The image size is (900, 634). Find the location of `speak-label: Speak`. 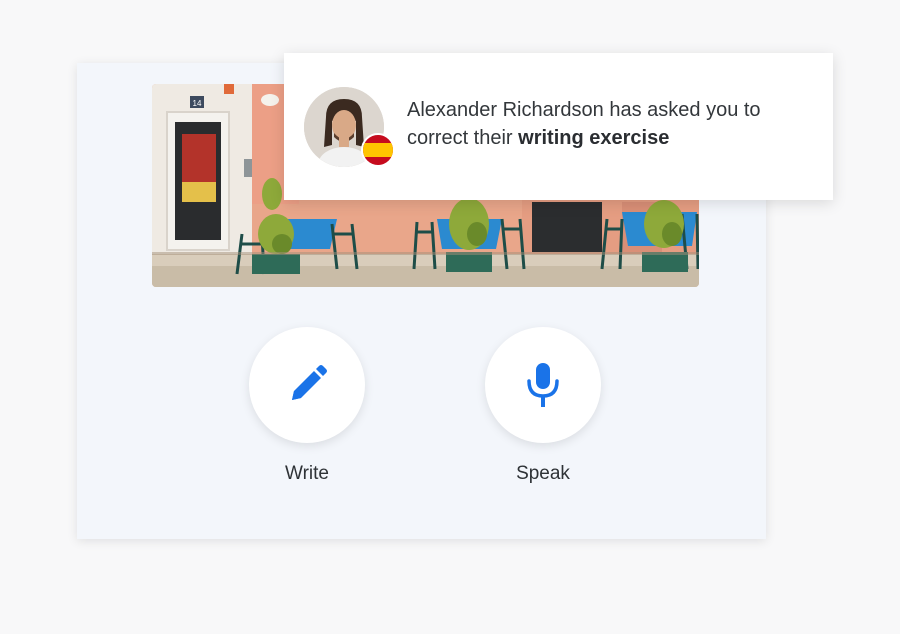

speak-label: Speak is located at coordinates (543, 473).